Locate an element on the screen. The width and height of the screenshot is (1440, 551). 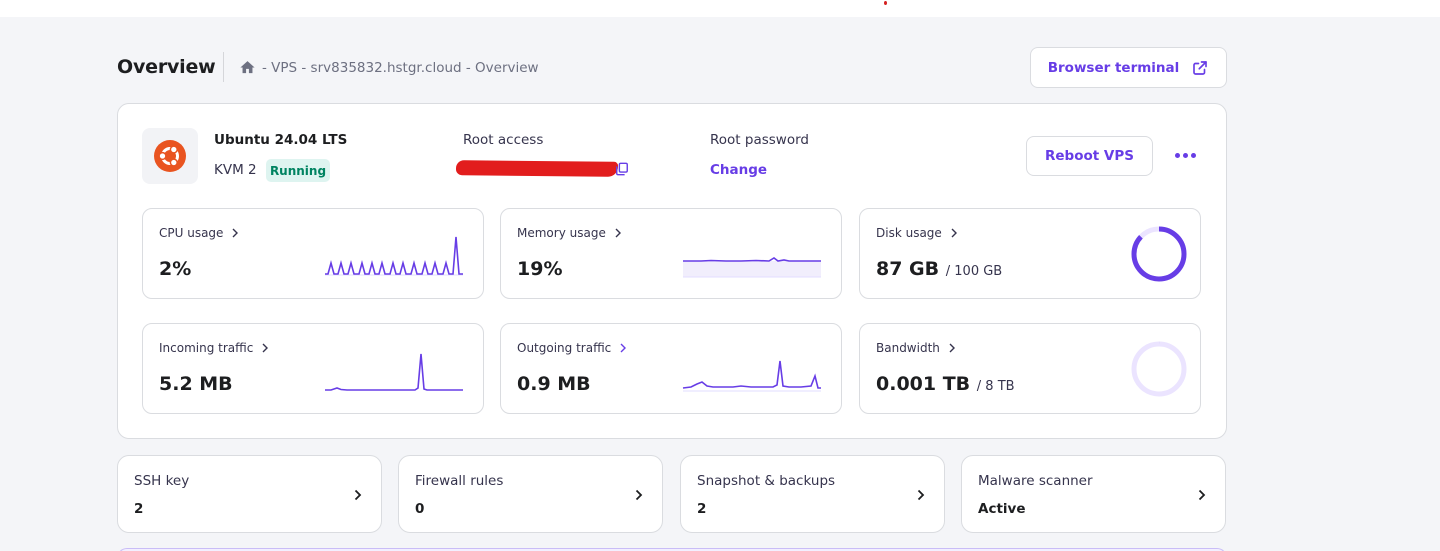
memory-sparkline is located at coordinates (752, 267).